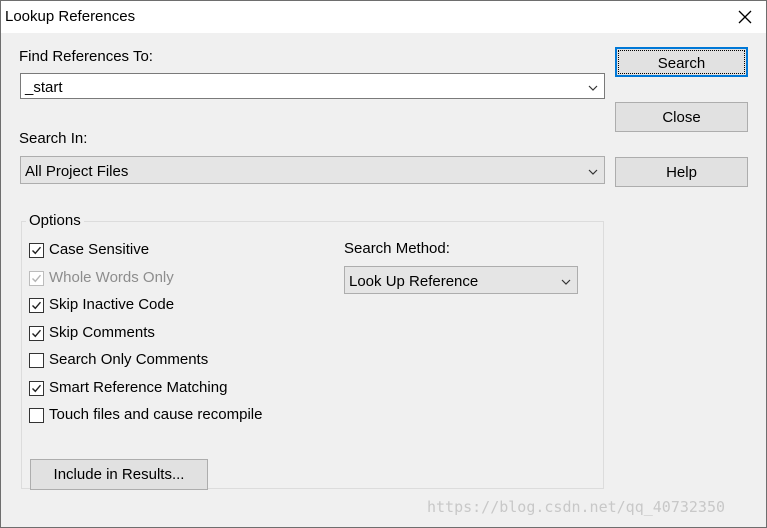 This screenshot has height=528, width=767. What do you see at coordinates (77, 171) in the screenshot?
I see `search-in-value: All Project Files` at bounding box center [77, 171].